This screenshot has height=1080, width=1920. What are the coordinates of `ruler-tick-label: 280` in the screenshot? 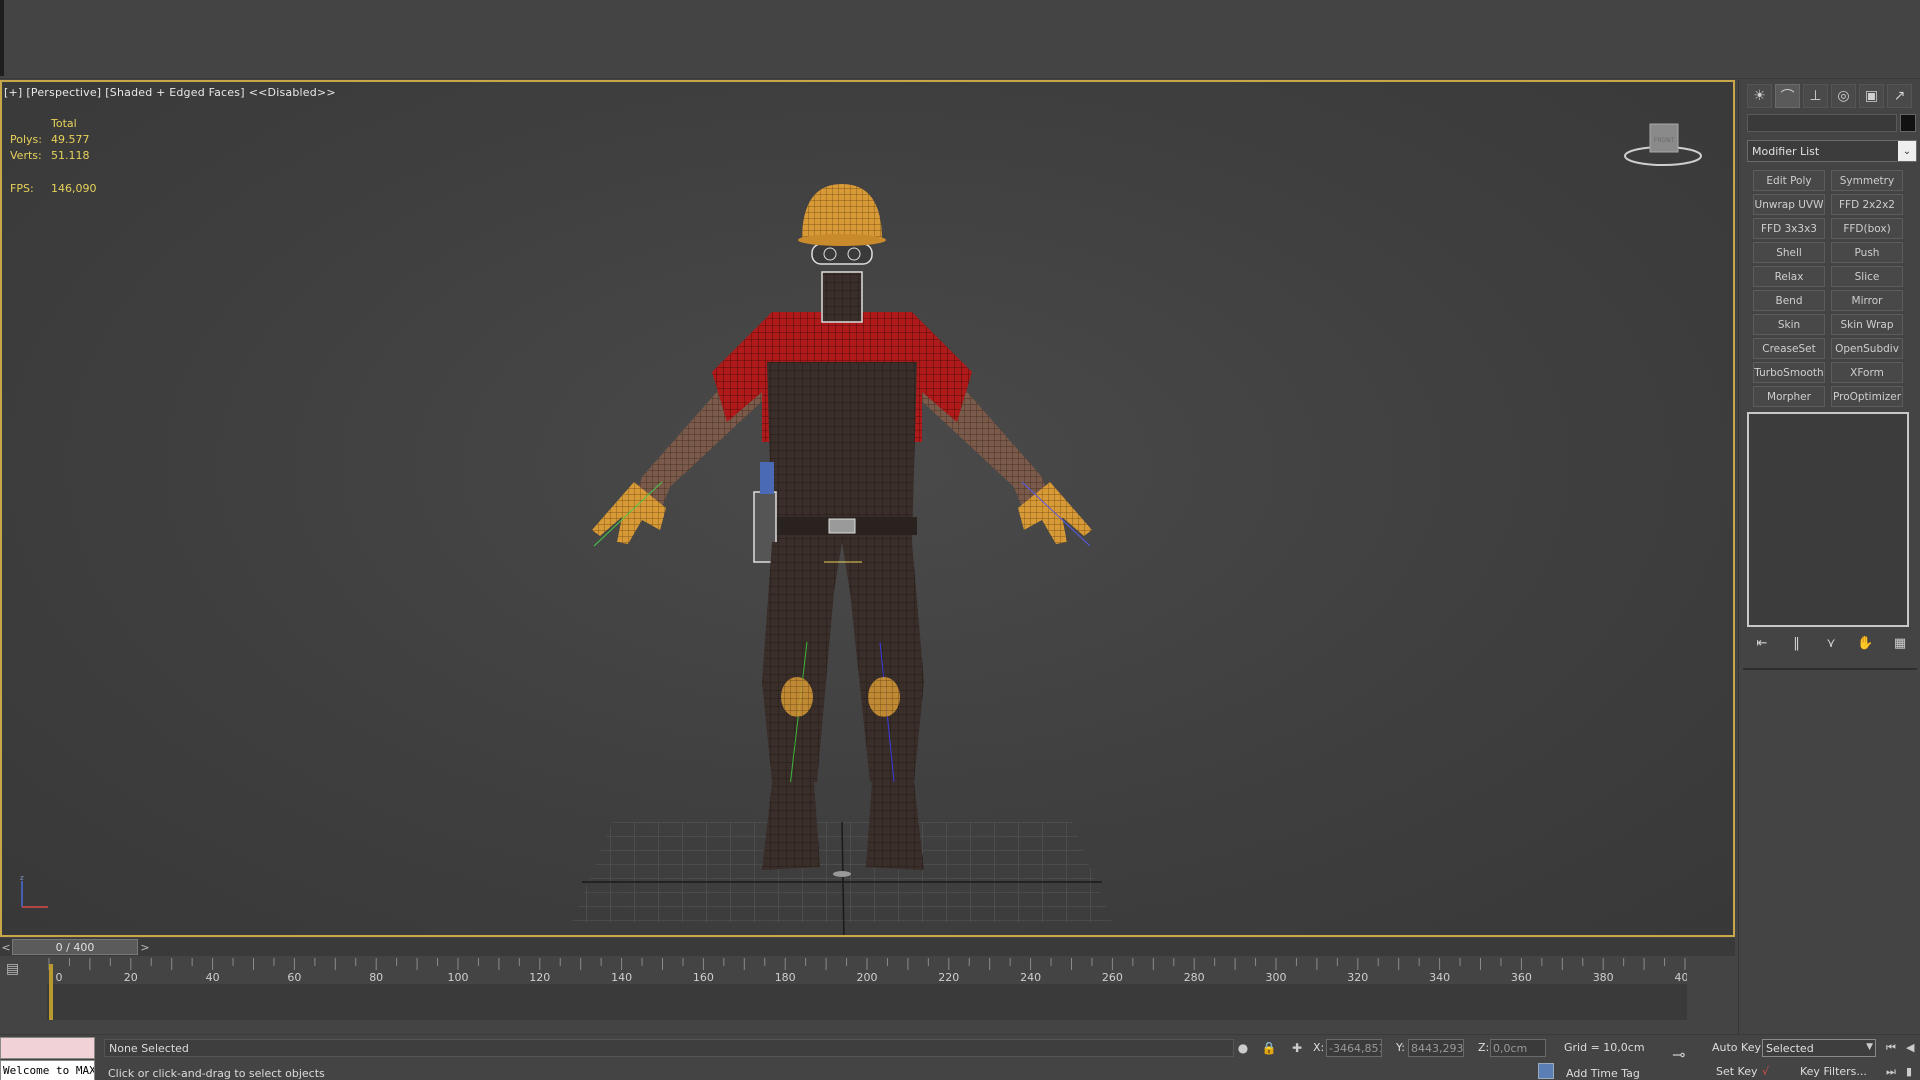 It's located at (1194, 977).